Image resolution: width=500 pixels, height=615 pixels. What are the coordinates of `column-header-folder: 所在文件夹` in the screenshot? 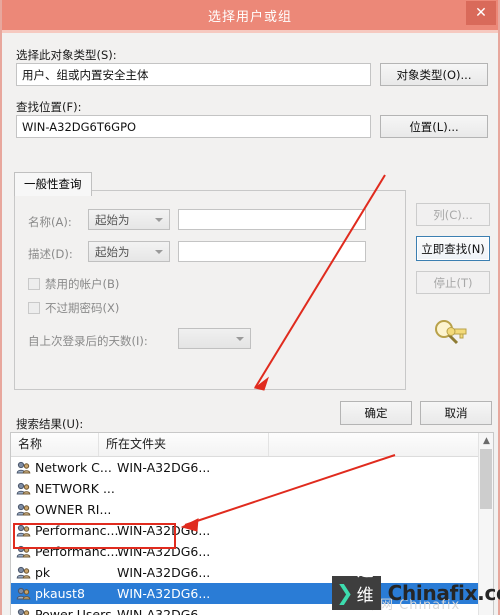 It's located at (184, 444).